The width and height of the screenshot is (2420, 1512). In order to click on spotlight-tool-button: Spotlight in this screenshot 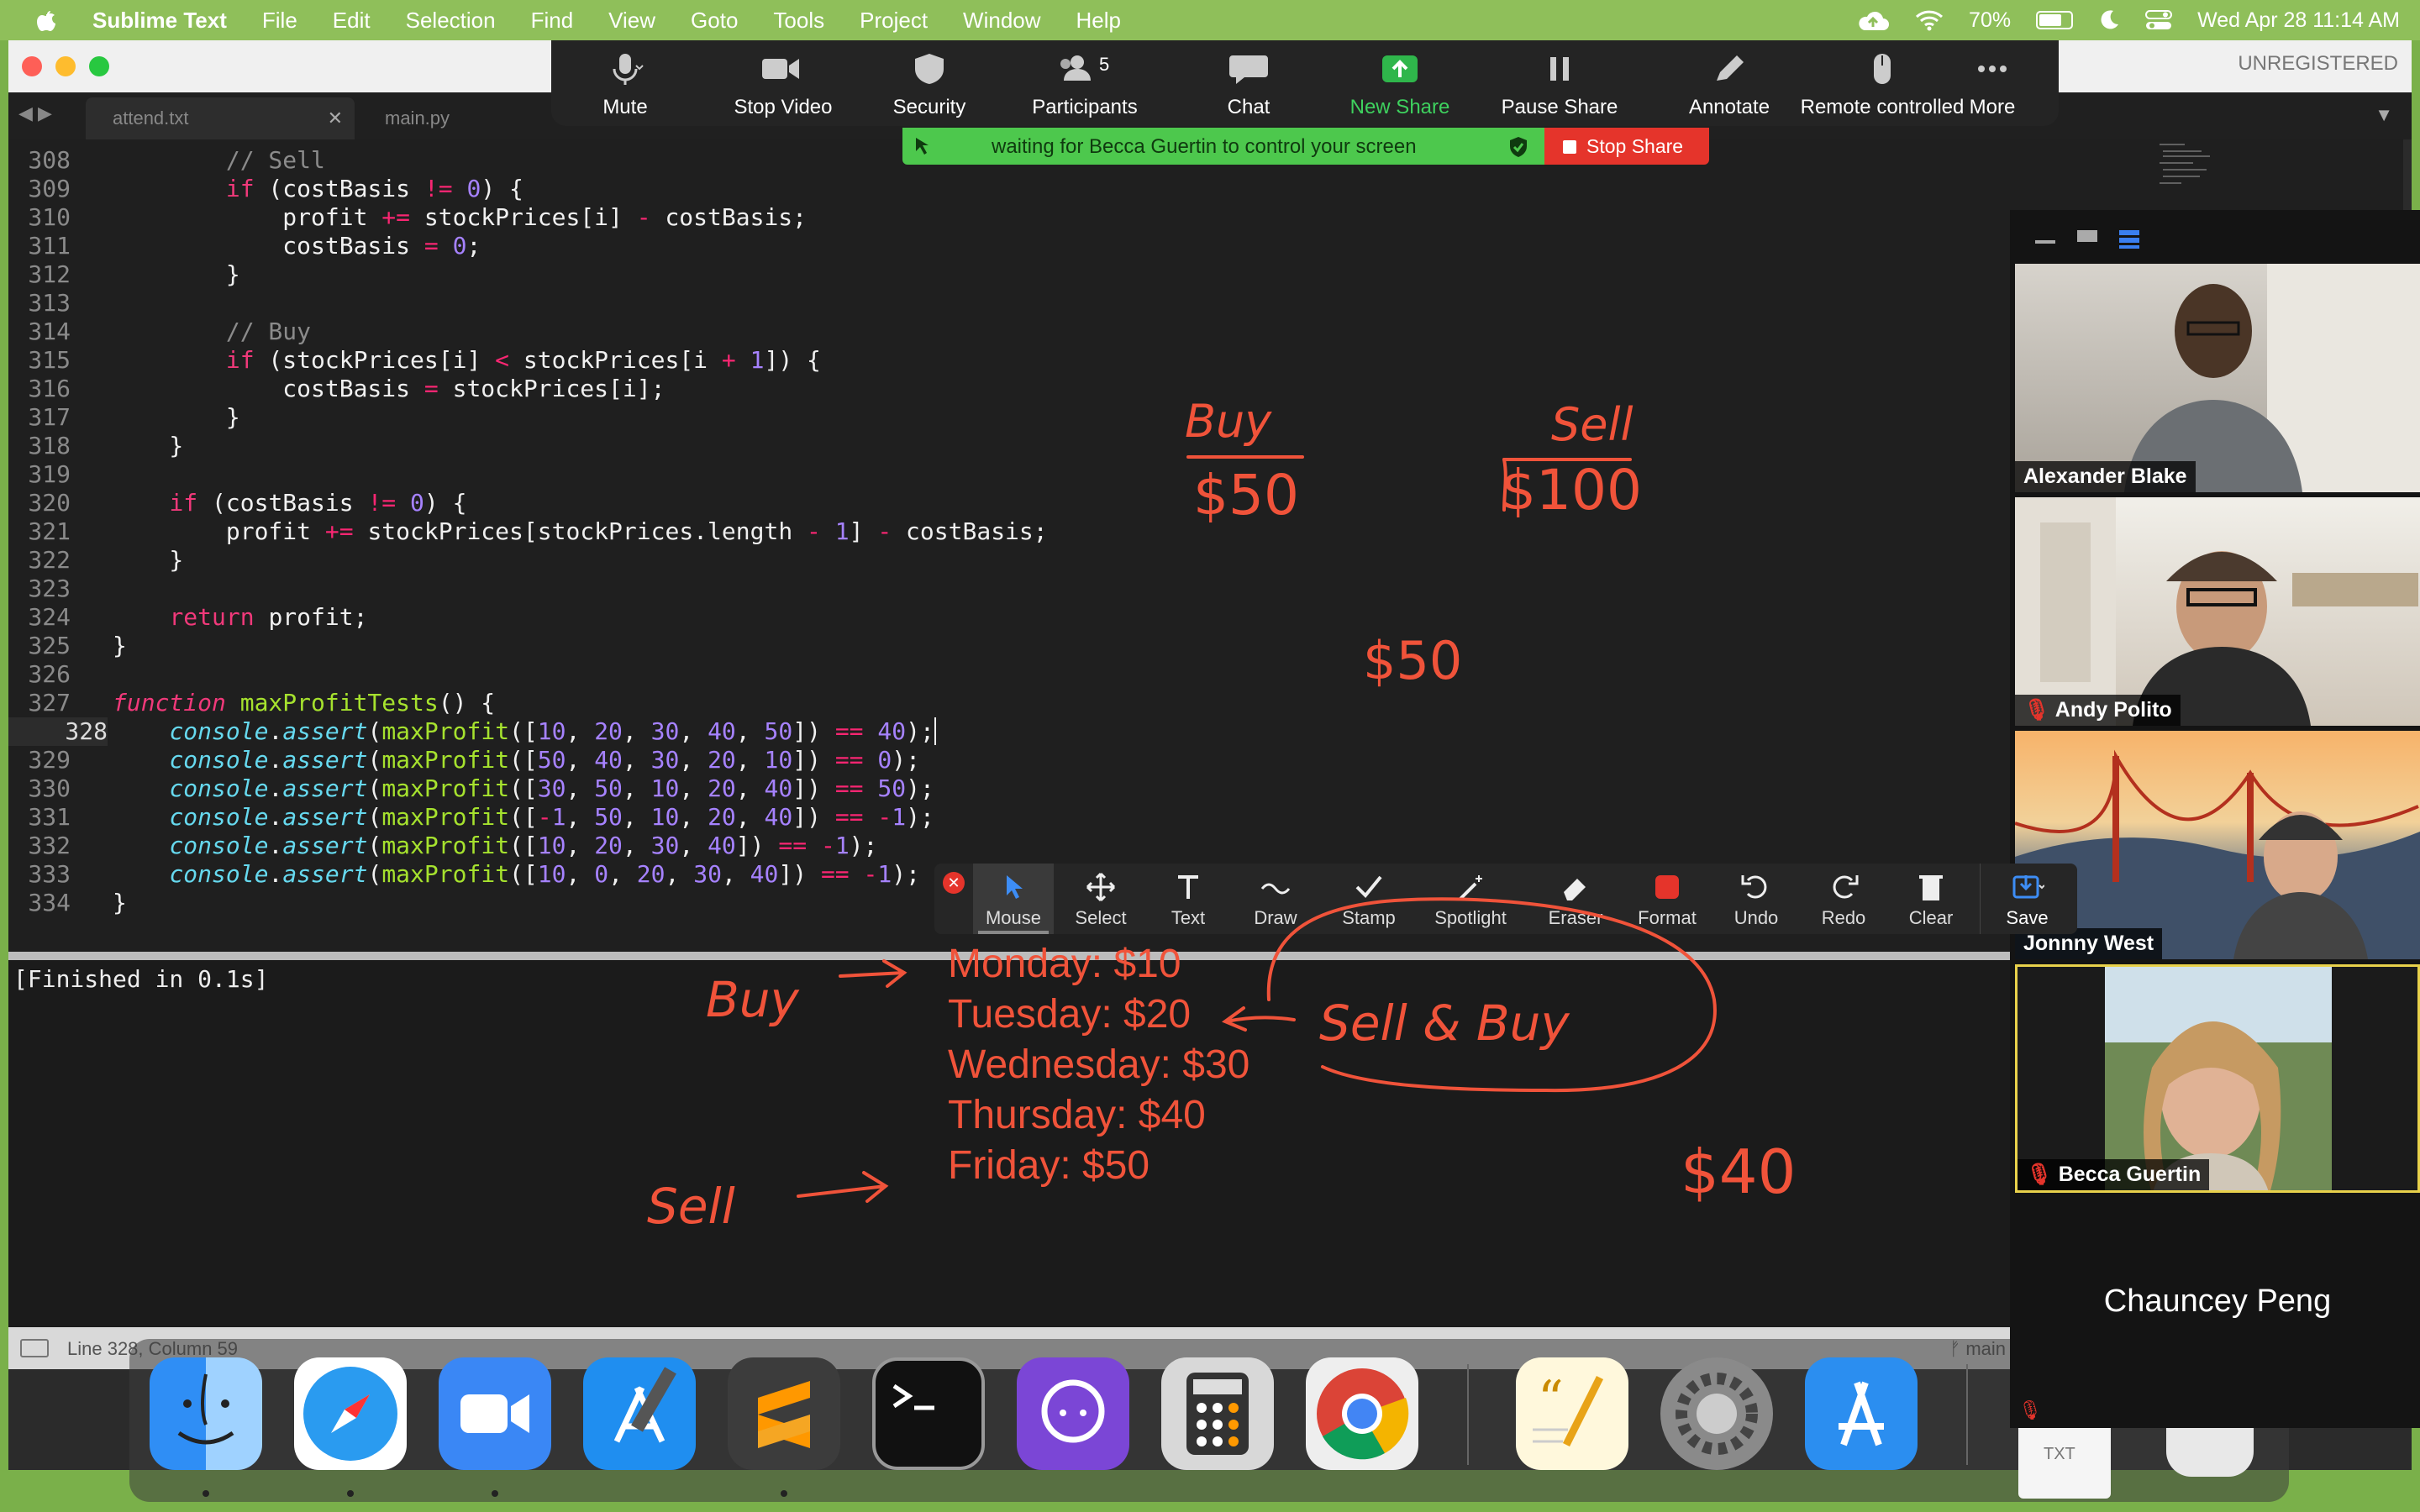, I will do `click(1470, 899)`.